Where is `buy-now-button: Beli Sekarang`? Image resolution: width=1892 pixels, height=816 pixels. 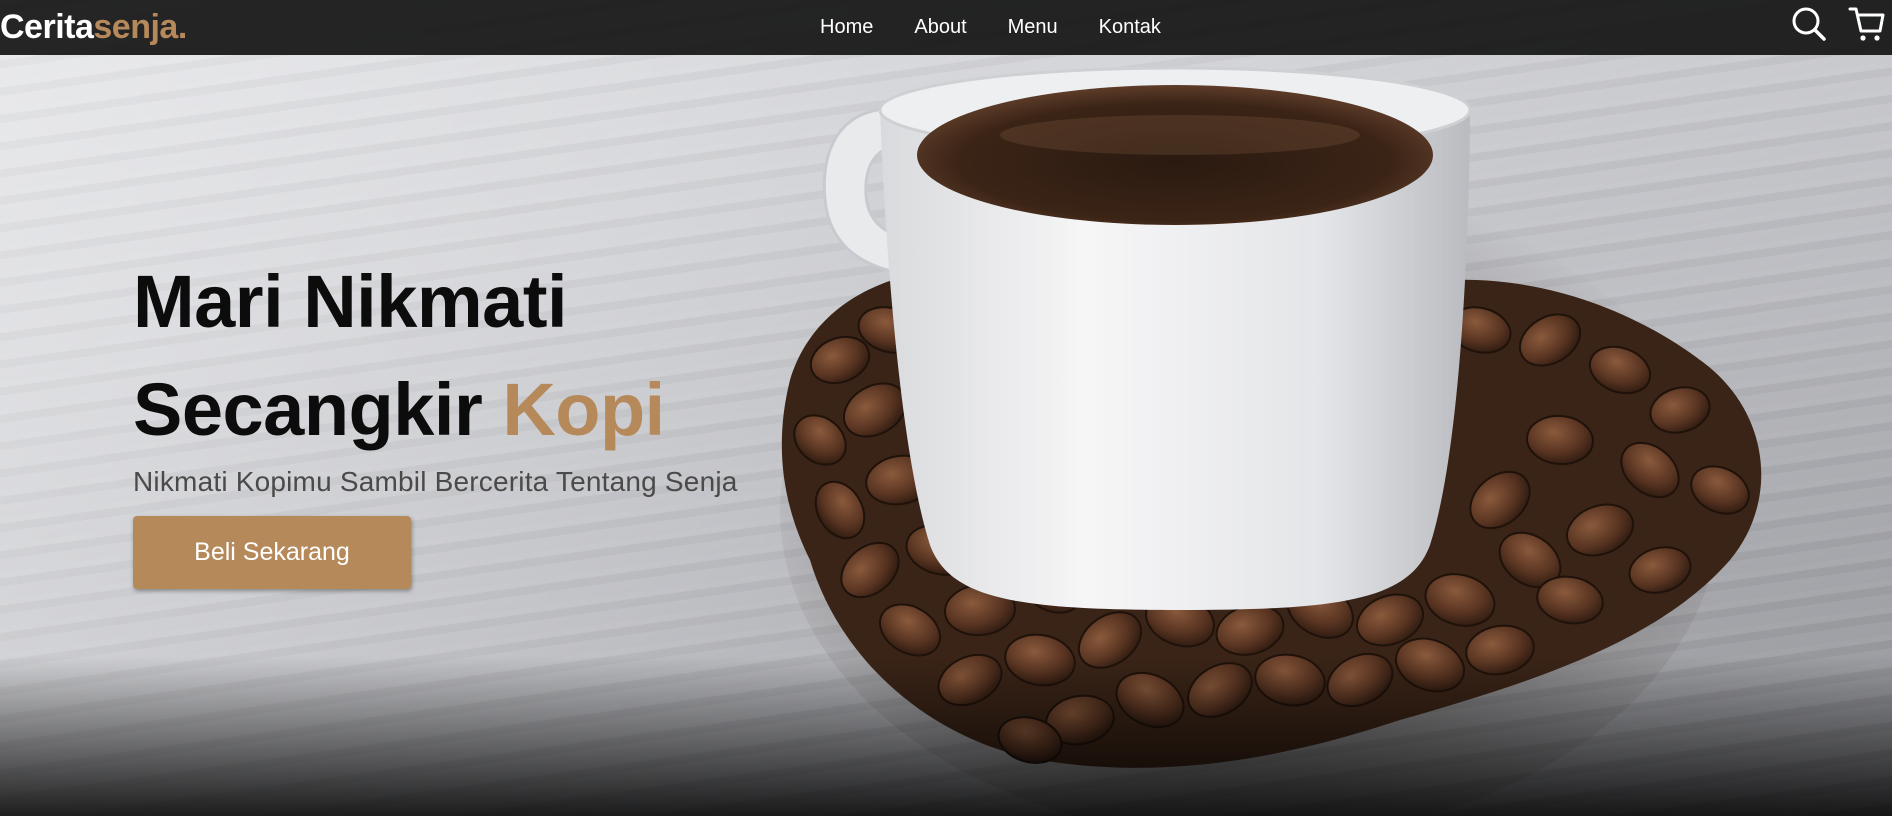
buy-now-button: Beli Sekarang is located at coordinates (272, 552).